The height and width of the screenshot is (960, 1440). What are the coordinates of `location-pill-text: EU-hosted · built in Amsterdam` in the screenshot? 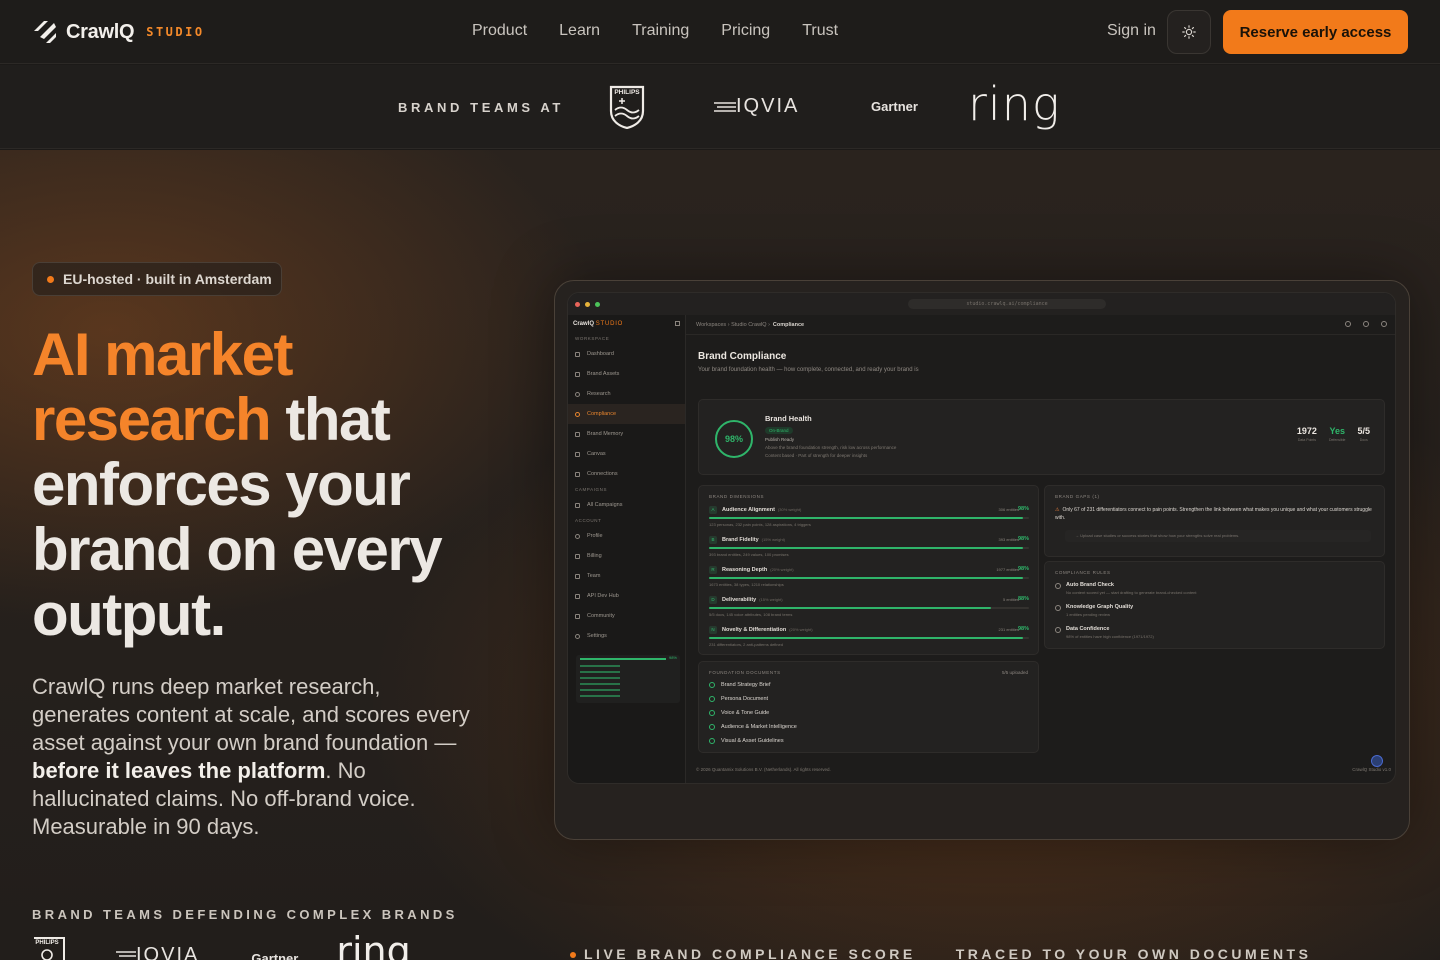 It's located at (167, 279).